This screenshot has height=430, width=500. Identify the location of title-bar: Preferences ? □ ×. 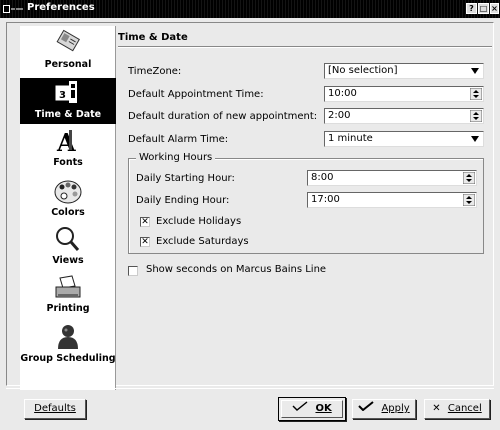
(250, 9).